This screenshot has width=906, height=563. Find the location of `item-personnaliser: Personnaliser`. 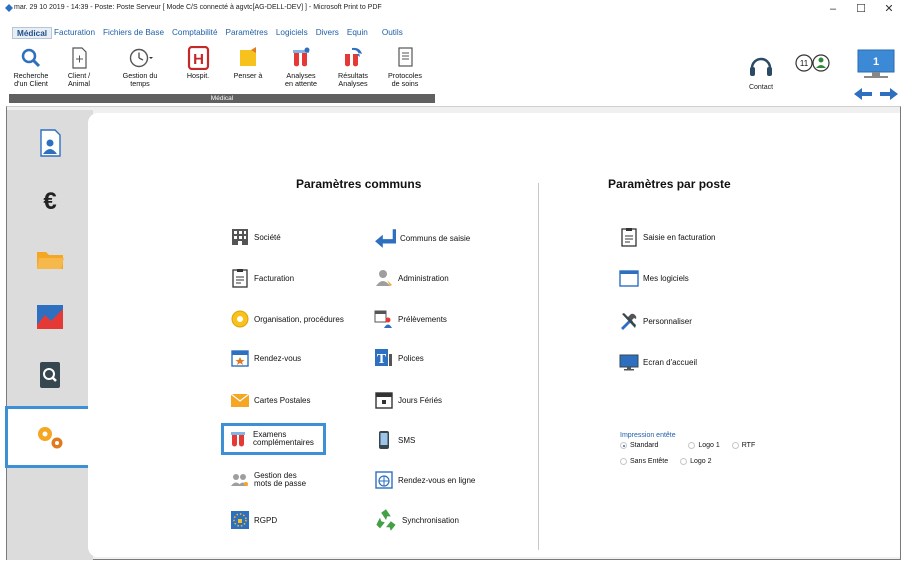

item-personnaliser: Personnaliser is located at coordinates (655, 321).